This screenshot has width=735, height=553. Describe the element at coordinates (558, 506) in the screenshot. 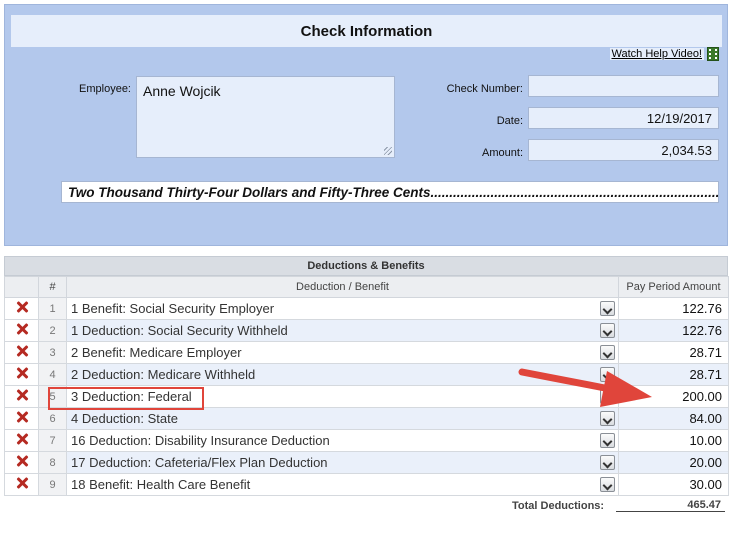

I see `total-deductions-label: Total Deductions:` at that location.